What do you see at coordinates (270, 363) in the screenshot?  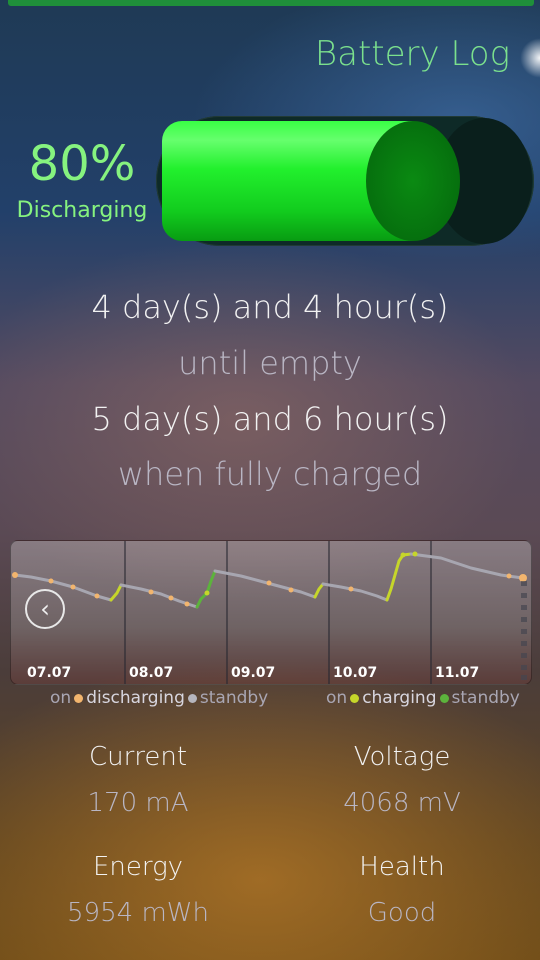 I see `until-empty-label: until empty` at bounding box center [270, 363].